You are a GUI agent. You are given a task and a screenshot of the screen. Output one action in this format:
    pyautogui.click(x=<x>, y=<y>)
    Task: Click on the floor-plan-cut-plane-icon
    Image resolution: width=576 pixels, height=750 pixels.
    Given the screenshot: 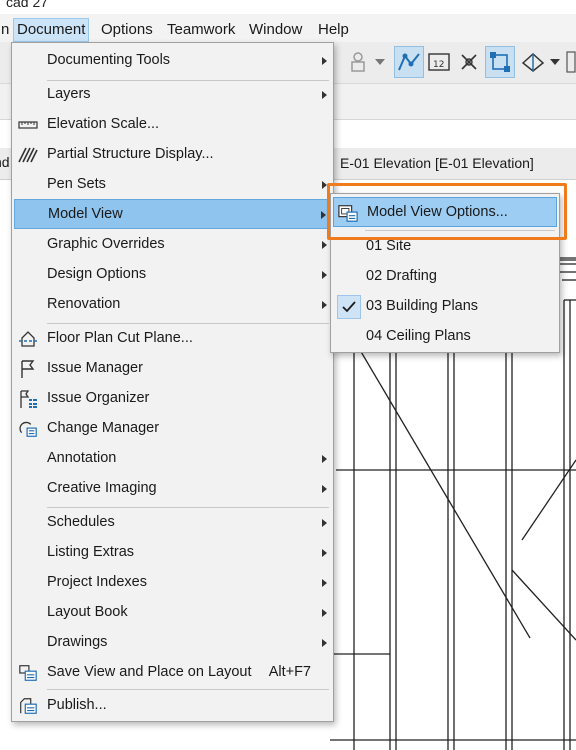 What is the action you would take?
    pyautogui.click(x=28, y=339)
    